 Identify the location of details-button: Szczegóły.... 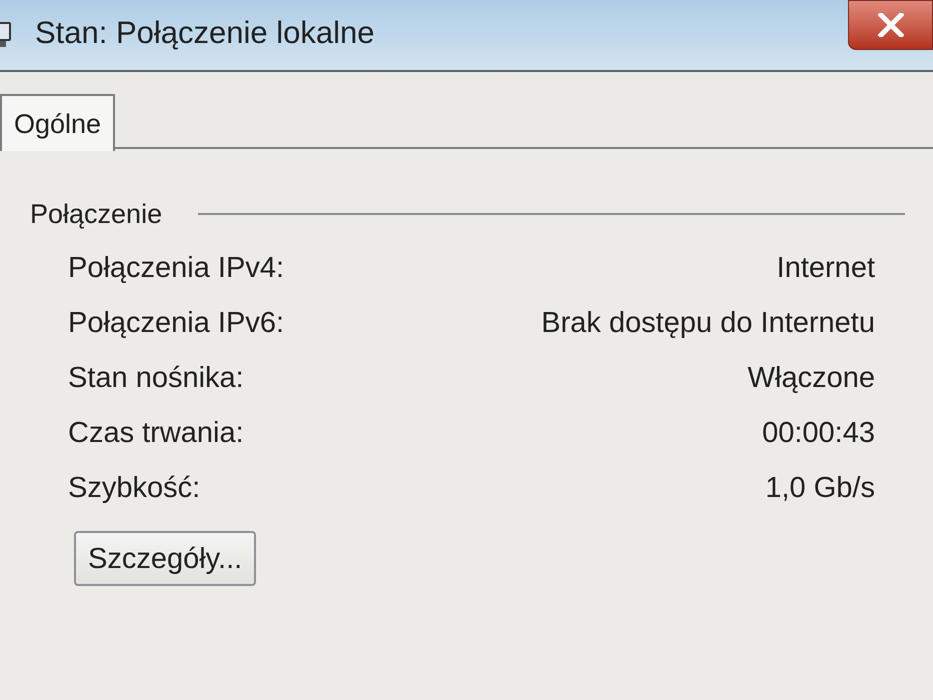
(165, 558).